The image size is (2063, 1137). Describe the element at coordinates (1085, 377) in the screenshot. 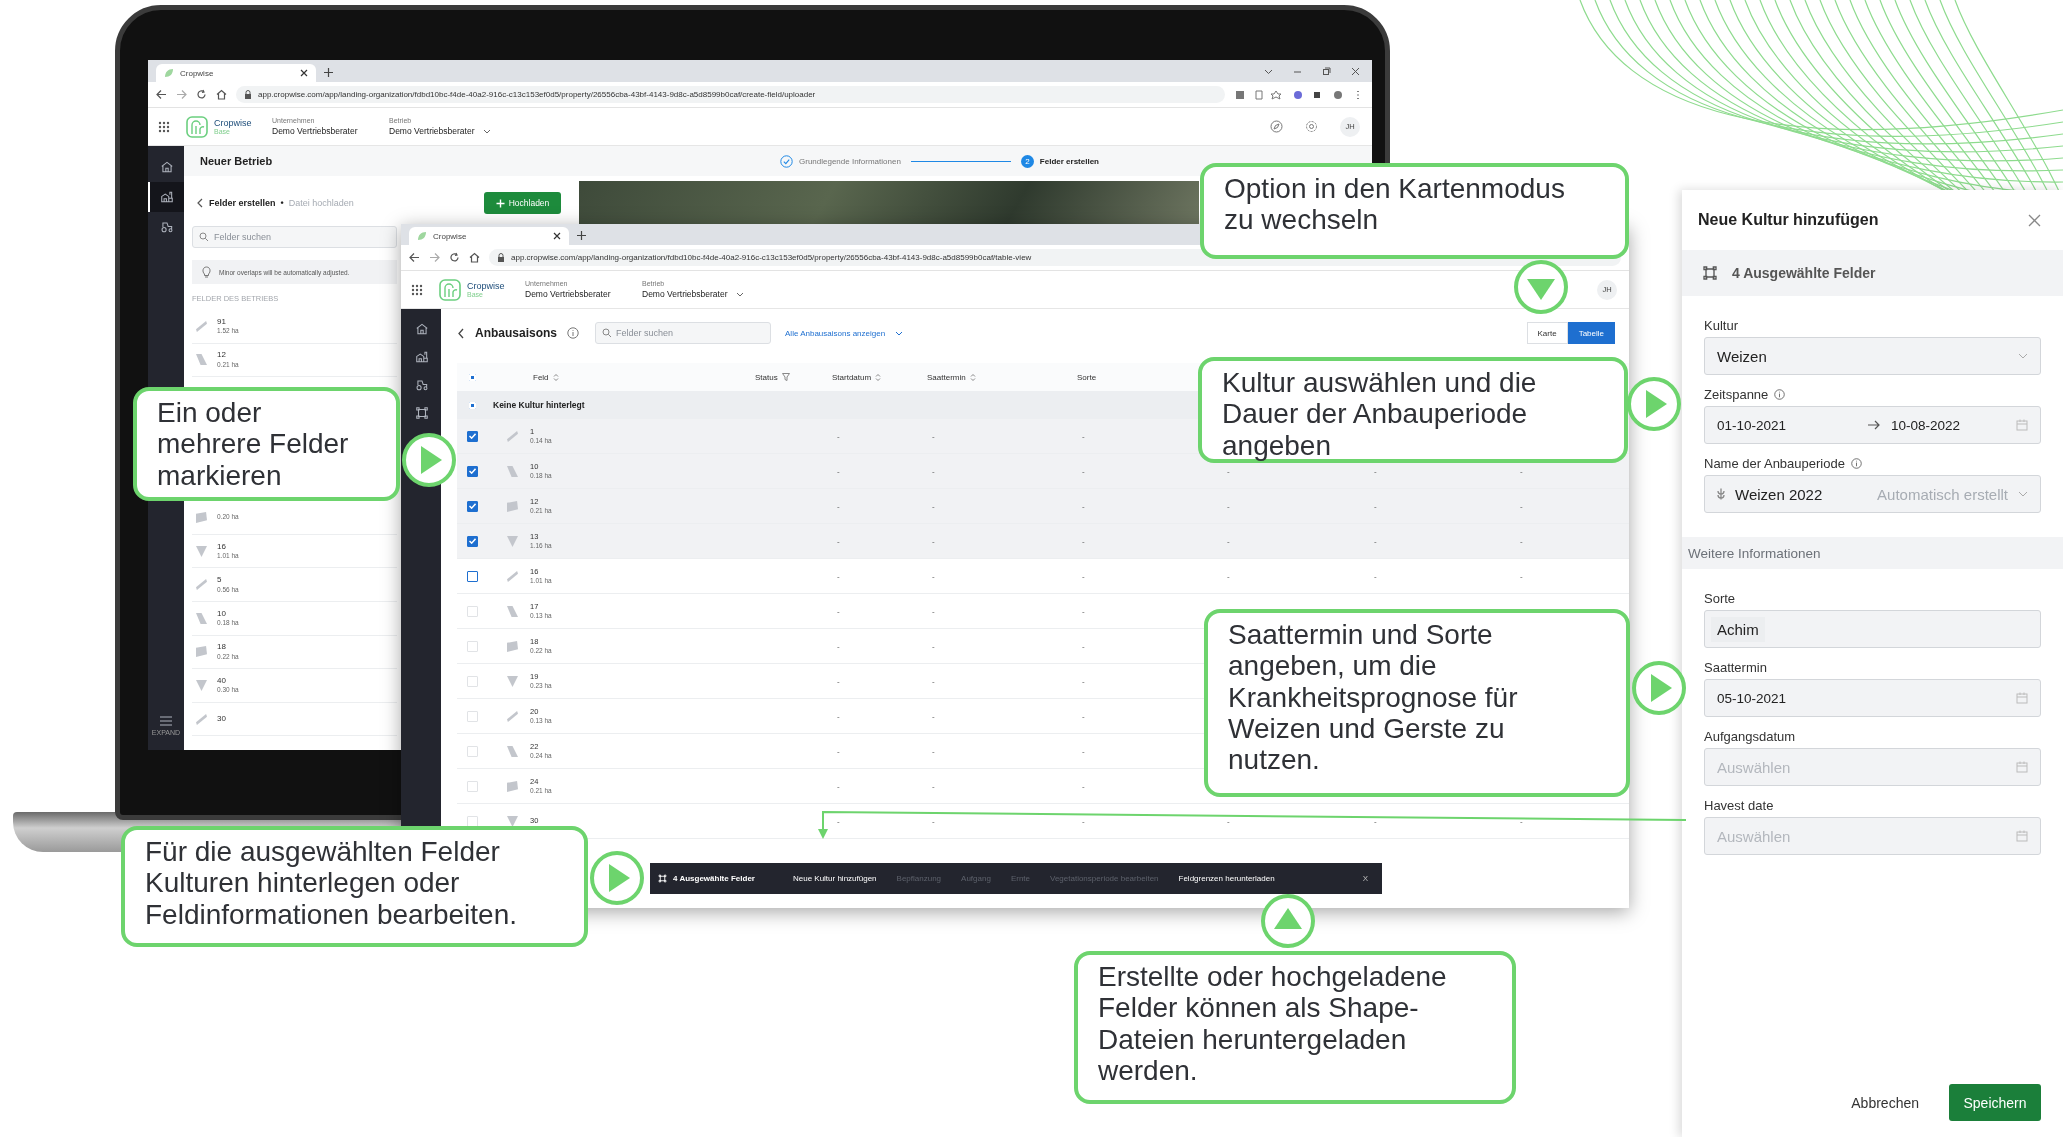

I see `column-header: Sorte` at that location.